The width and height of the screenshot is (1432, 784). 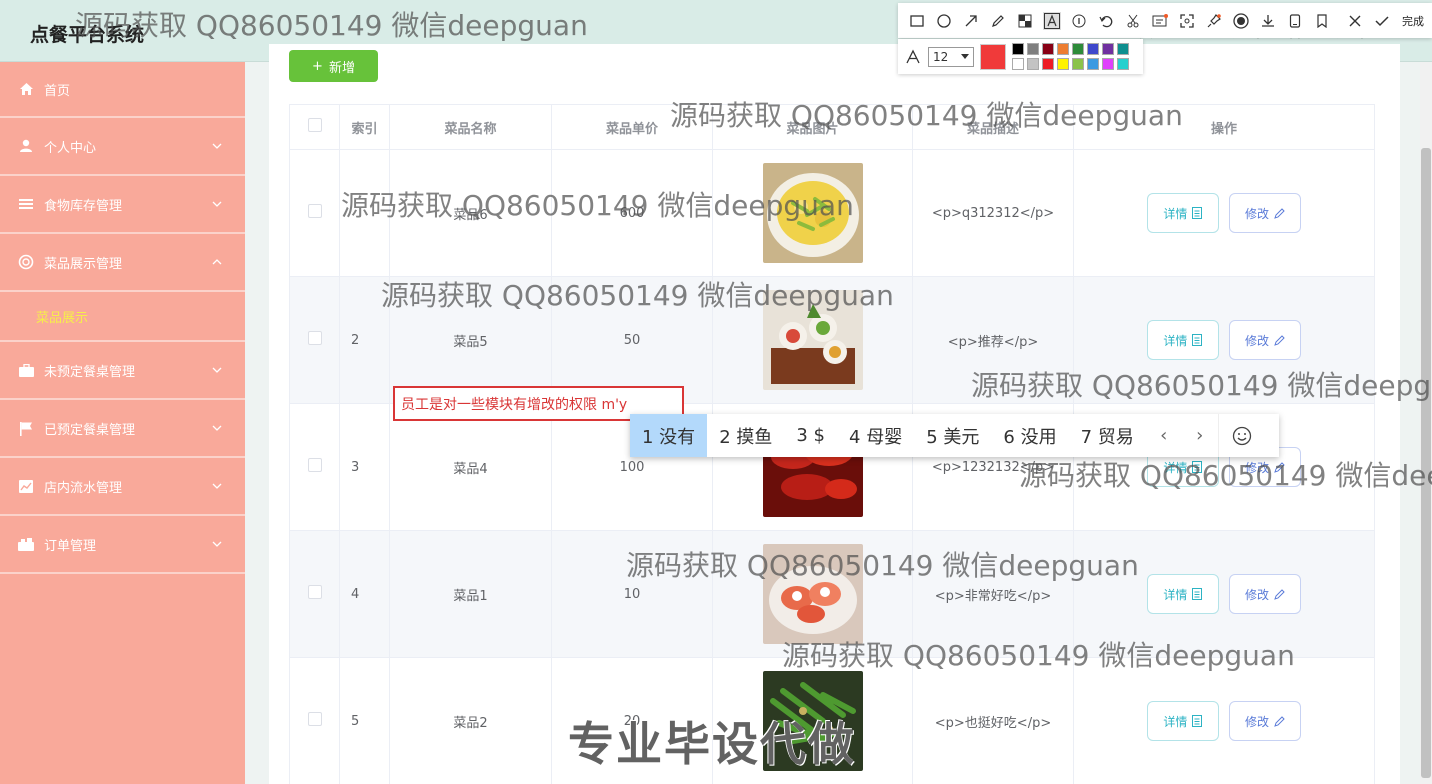 I want to click on ime-prev-icon: ‹, so click(x=1164, y=435).